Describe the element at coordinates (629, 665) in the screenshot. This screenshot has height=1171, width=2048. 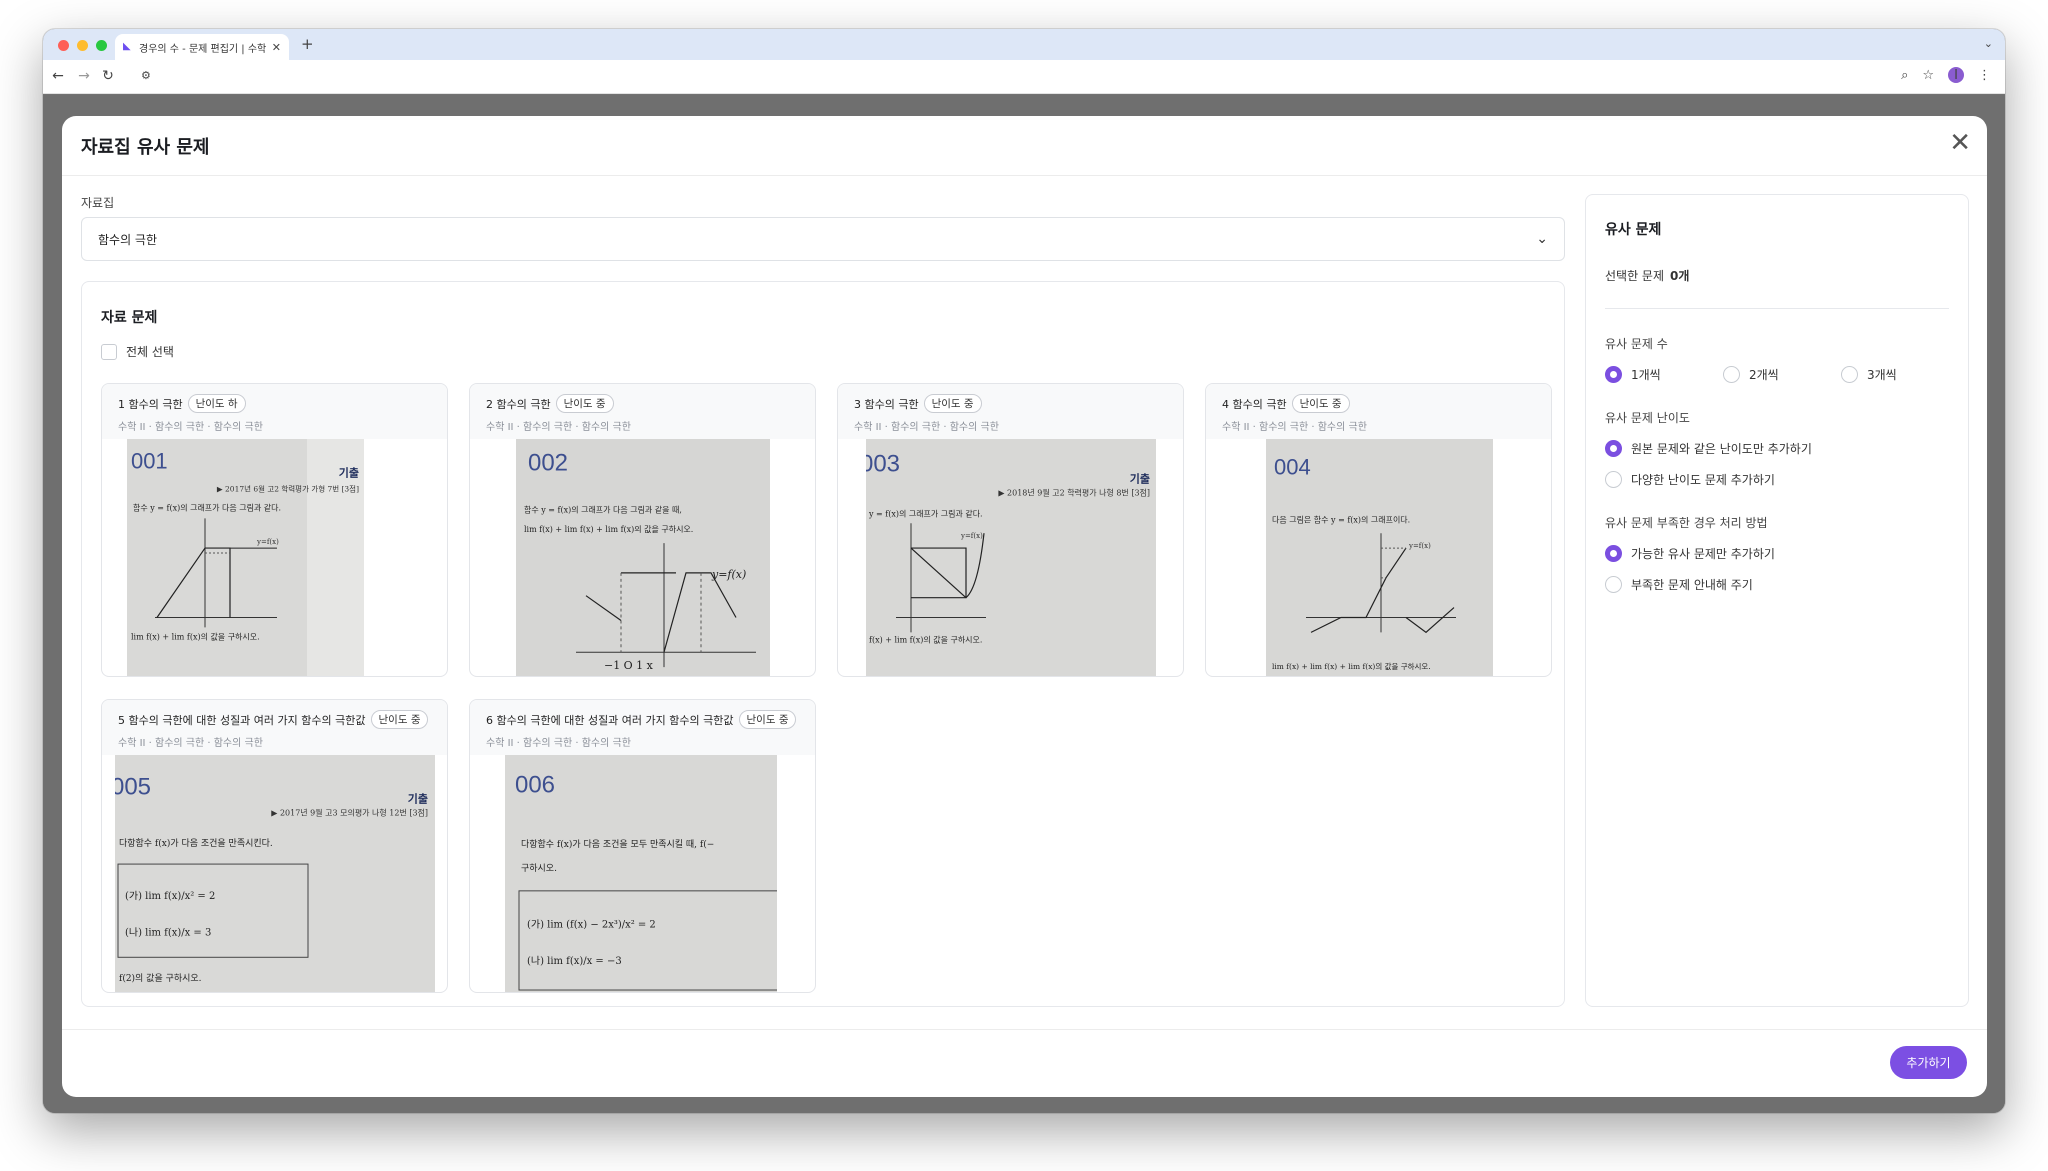
I see `axis-tick: −1 O 1 x` at that location.